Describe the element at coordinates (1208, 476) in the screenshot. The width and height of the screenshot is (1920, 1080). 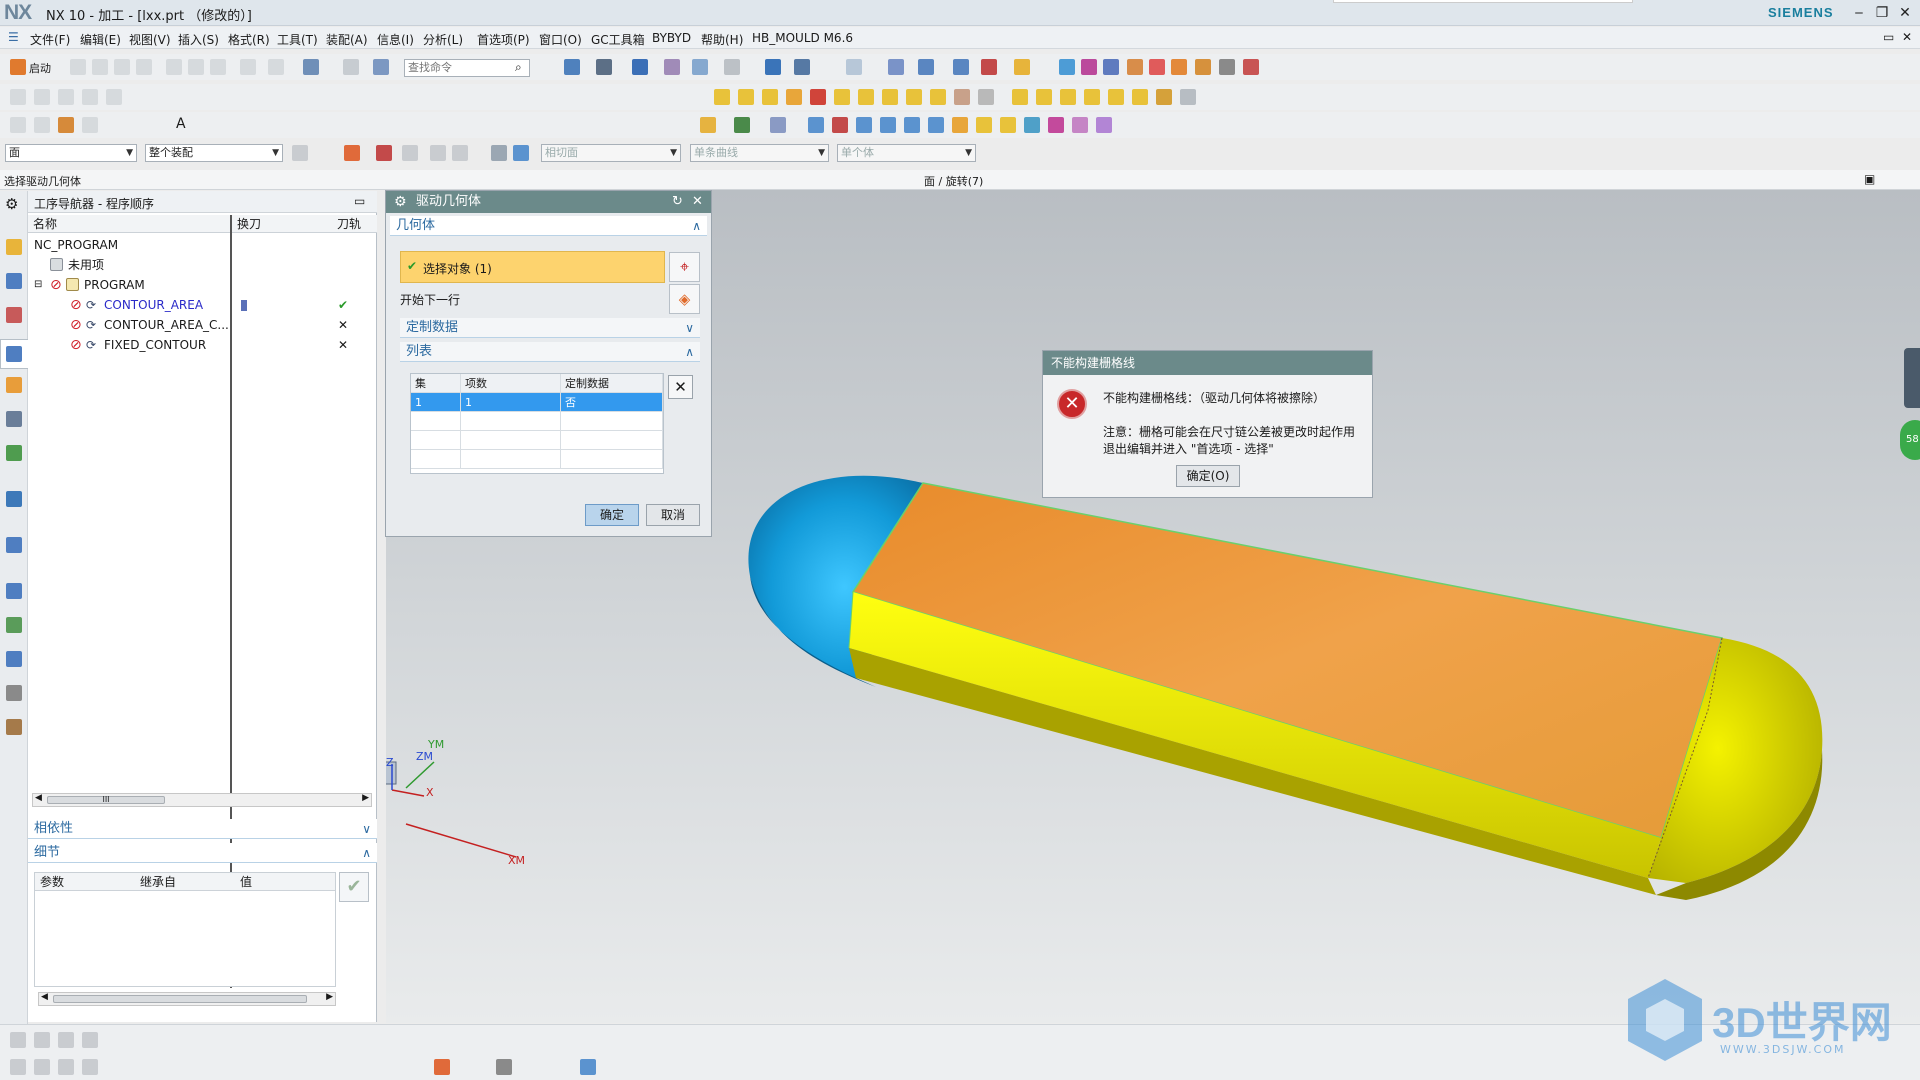
I see `error-ok-button: 确定(O)` at that location.